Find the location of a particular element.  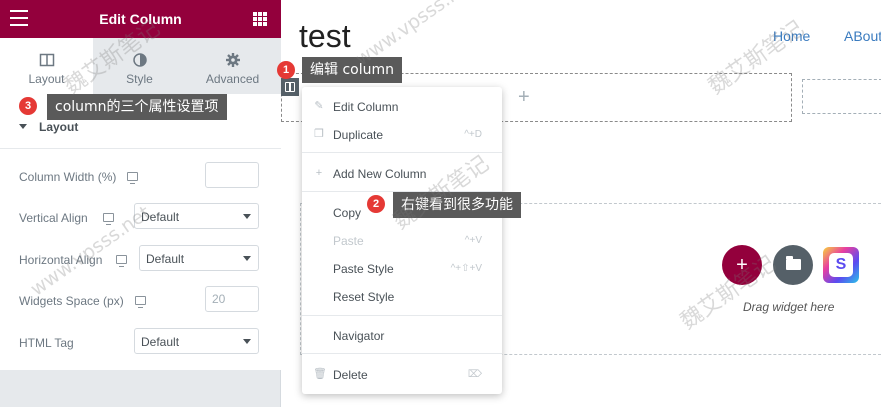

caret-down-icon is located at coordinates (23, 126).